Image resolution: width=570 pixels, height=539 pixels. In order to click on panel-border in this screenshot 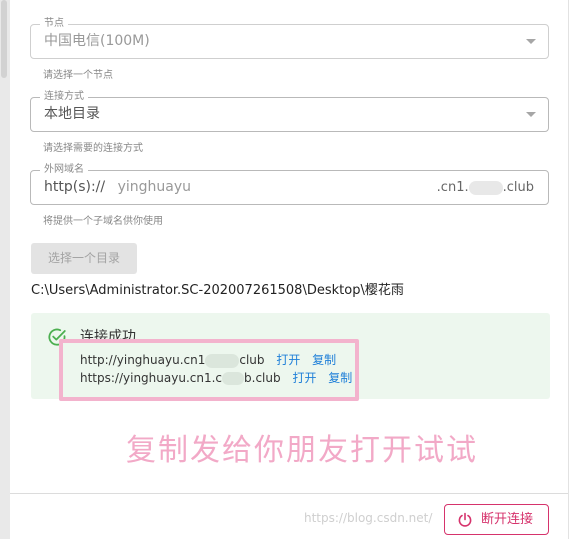, I will do `click(568, 269)`.